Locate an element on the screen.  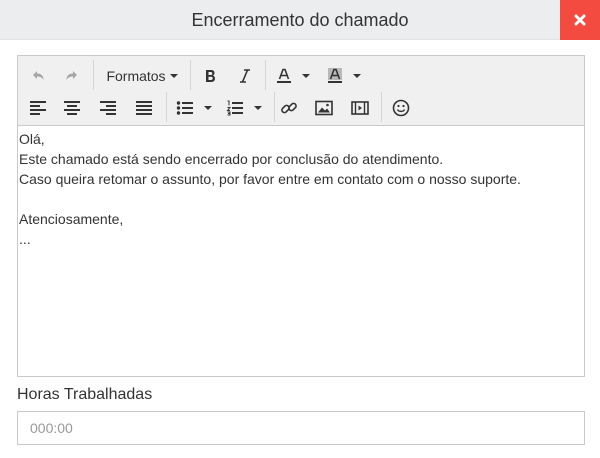
align-justify-button is located at coordinates (144, 108).